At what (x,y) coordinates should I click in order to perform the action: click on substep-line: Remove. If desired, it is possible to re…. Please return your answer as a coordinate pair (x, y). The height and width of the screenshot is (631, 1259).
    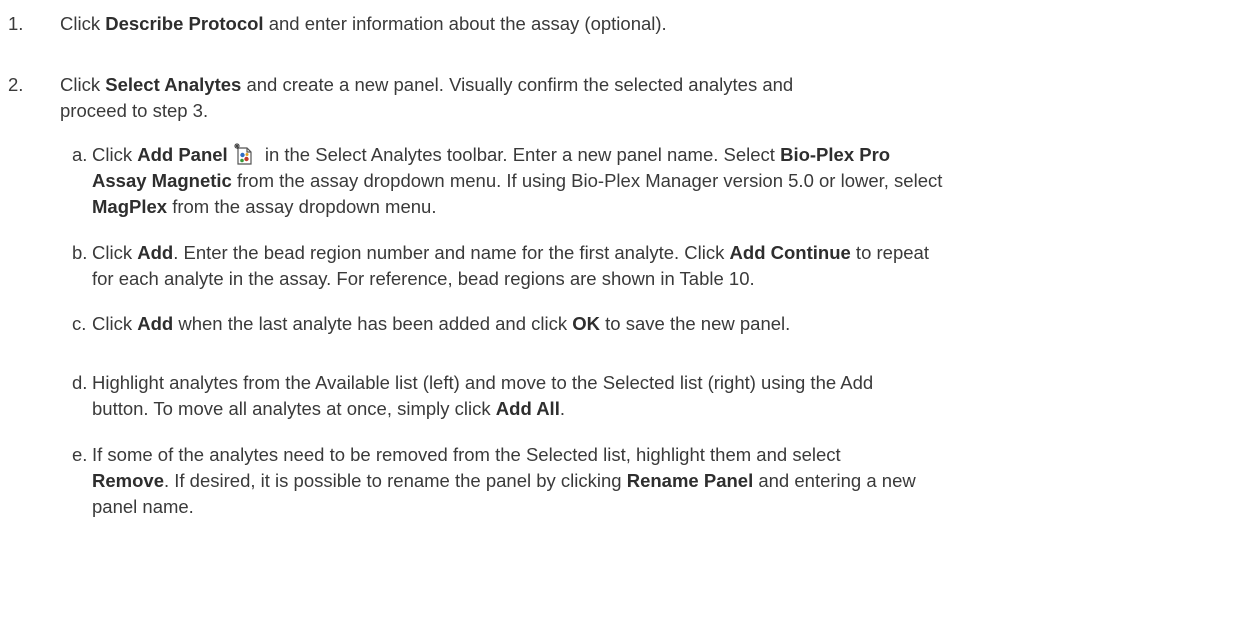
    Looking at the image, I should click on (504, 481).